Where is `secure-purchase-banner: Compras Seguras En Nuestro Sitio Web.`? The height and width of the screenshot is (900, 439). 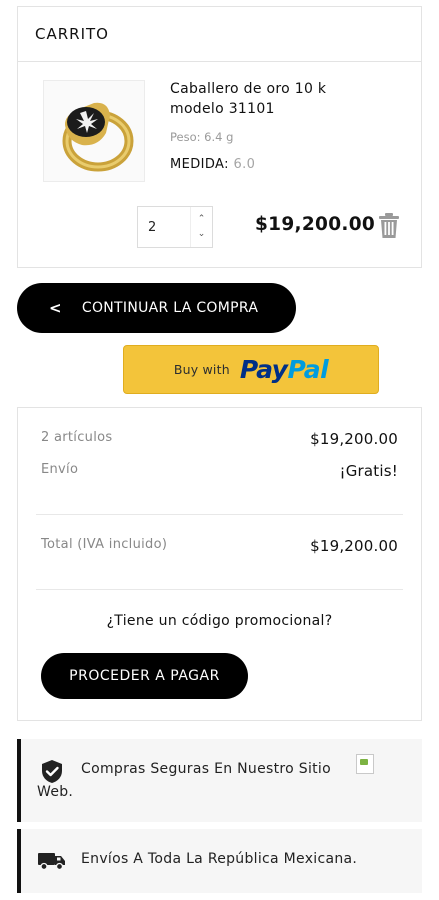 secure-purchase-banner: Compras Seguras En Nuestro Sitio Web. is located at coordinates (219, 780).